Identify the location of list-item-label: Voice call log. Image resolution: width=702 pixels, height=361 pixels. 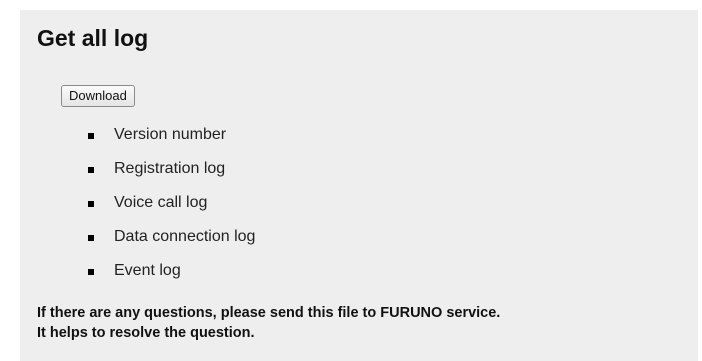
(161, 202).